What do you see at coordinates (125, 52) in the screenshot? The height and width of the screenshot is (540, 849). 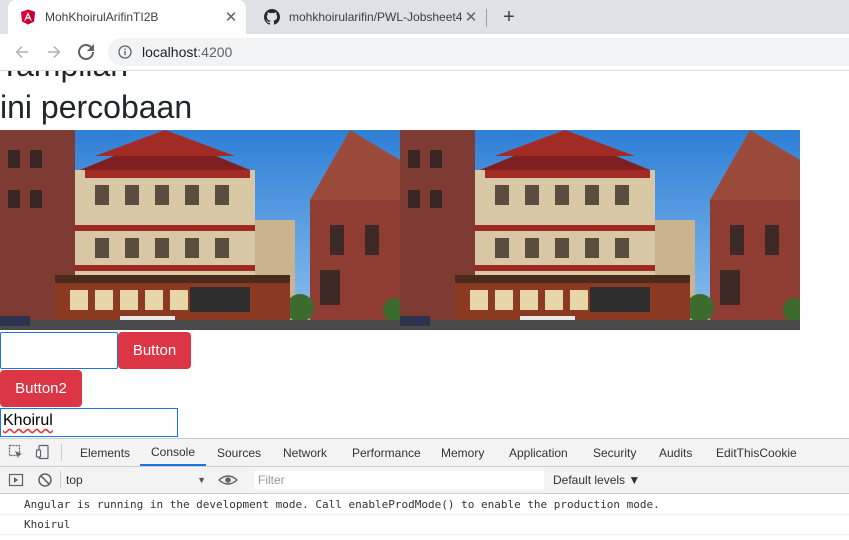 I see `info-icon` at bounding box center [125, 52].